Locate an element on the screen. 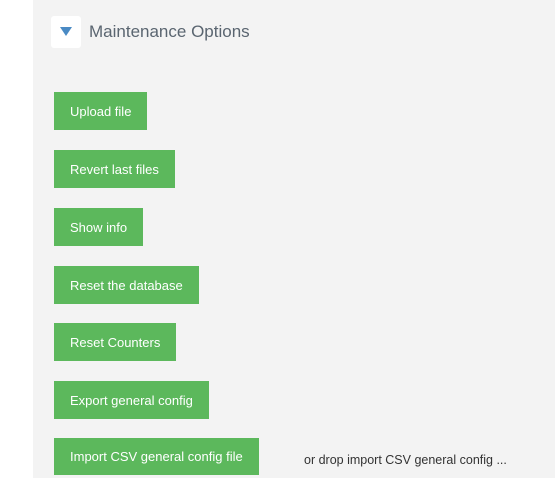  upload-file-button: Upload file is located at coordinates (101, 111).